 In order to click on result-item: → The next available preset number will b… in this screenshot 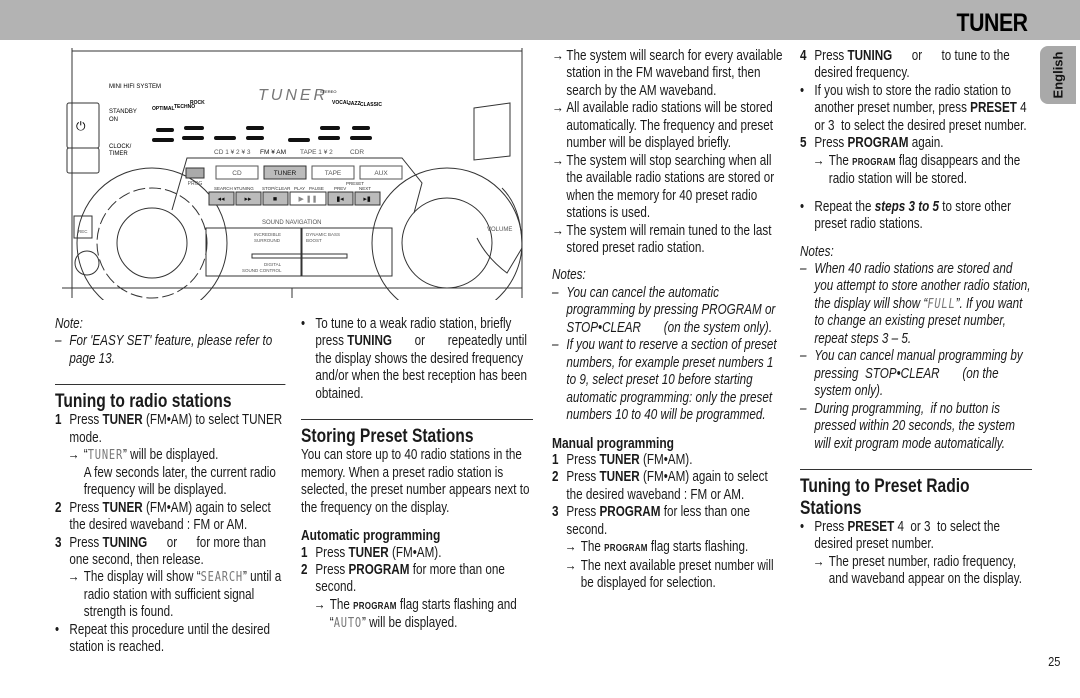, I will do `click(668, 575)`.